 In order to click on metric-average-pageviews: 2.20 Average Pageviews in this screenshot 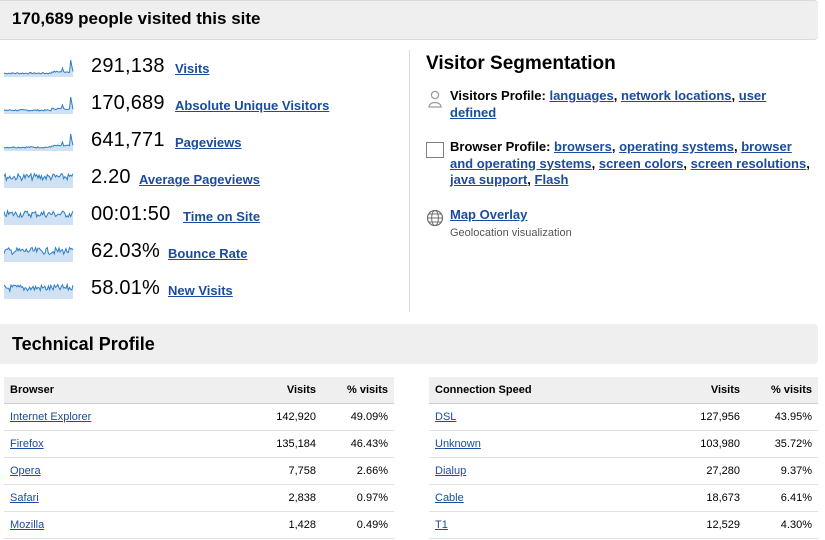, I will do `click(204, 179)`.